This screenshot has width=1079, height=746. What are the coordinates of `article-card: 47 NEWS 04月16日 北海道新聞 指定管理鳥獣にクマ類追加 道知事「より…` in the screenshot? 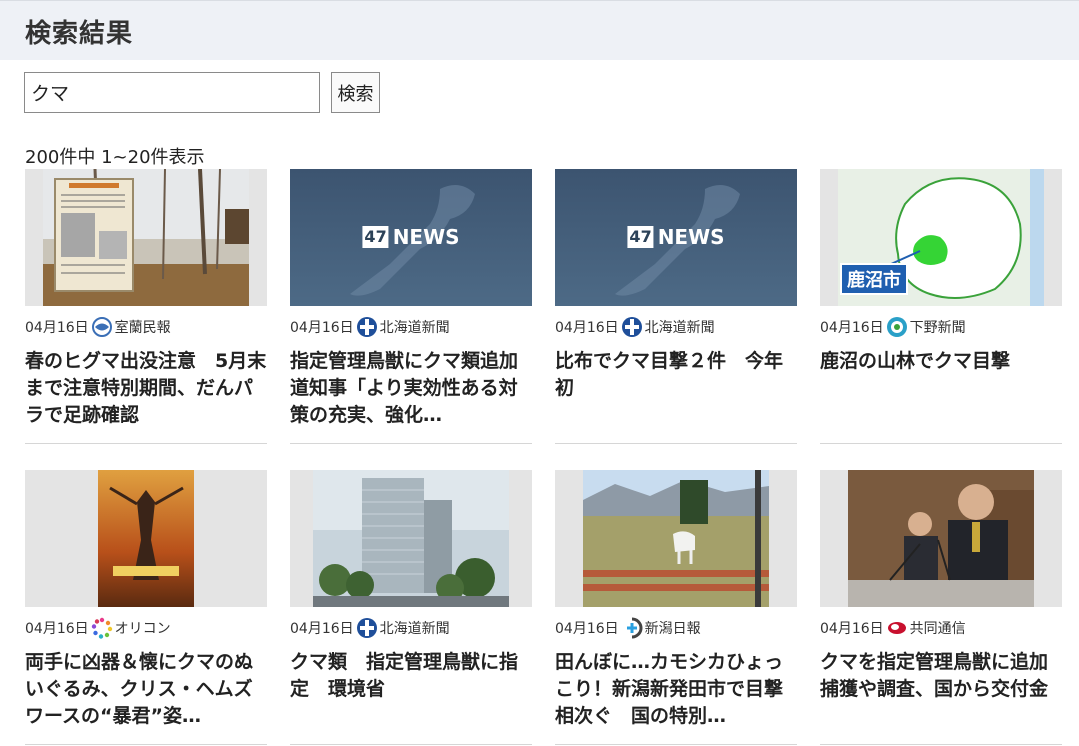 It's located at (411, 306).